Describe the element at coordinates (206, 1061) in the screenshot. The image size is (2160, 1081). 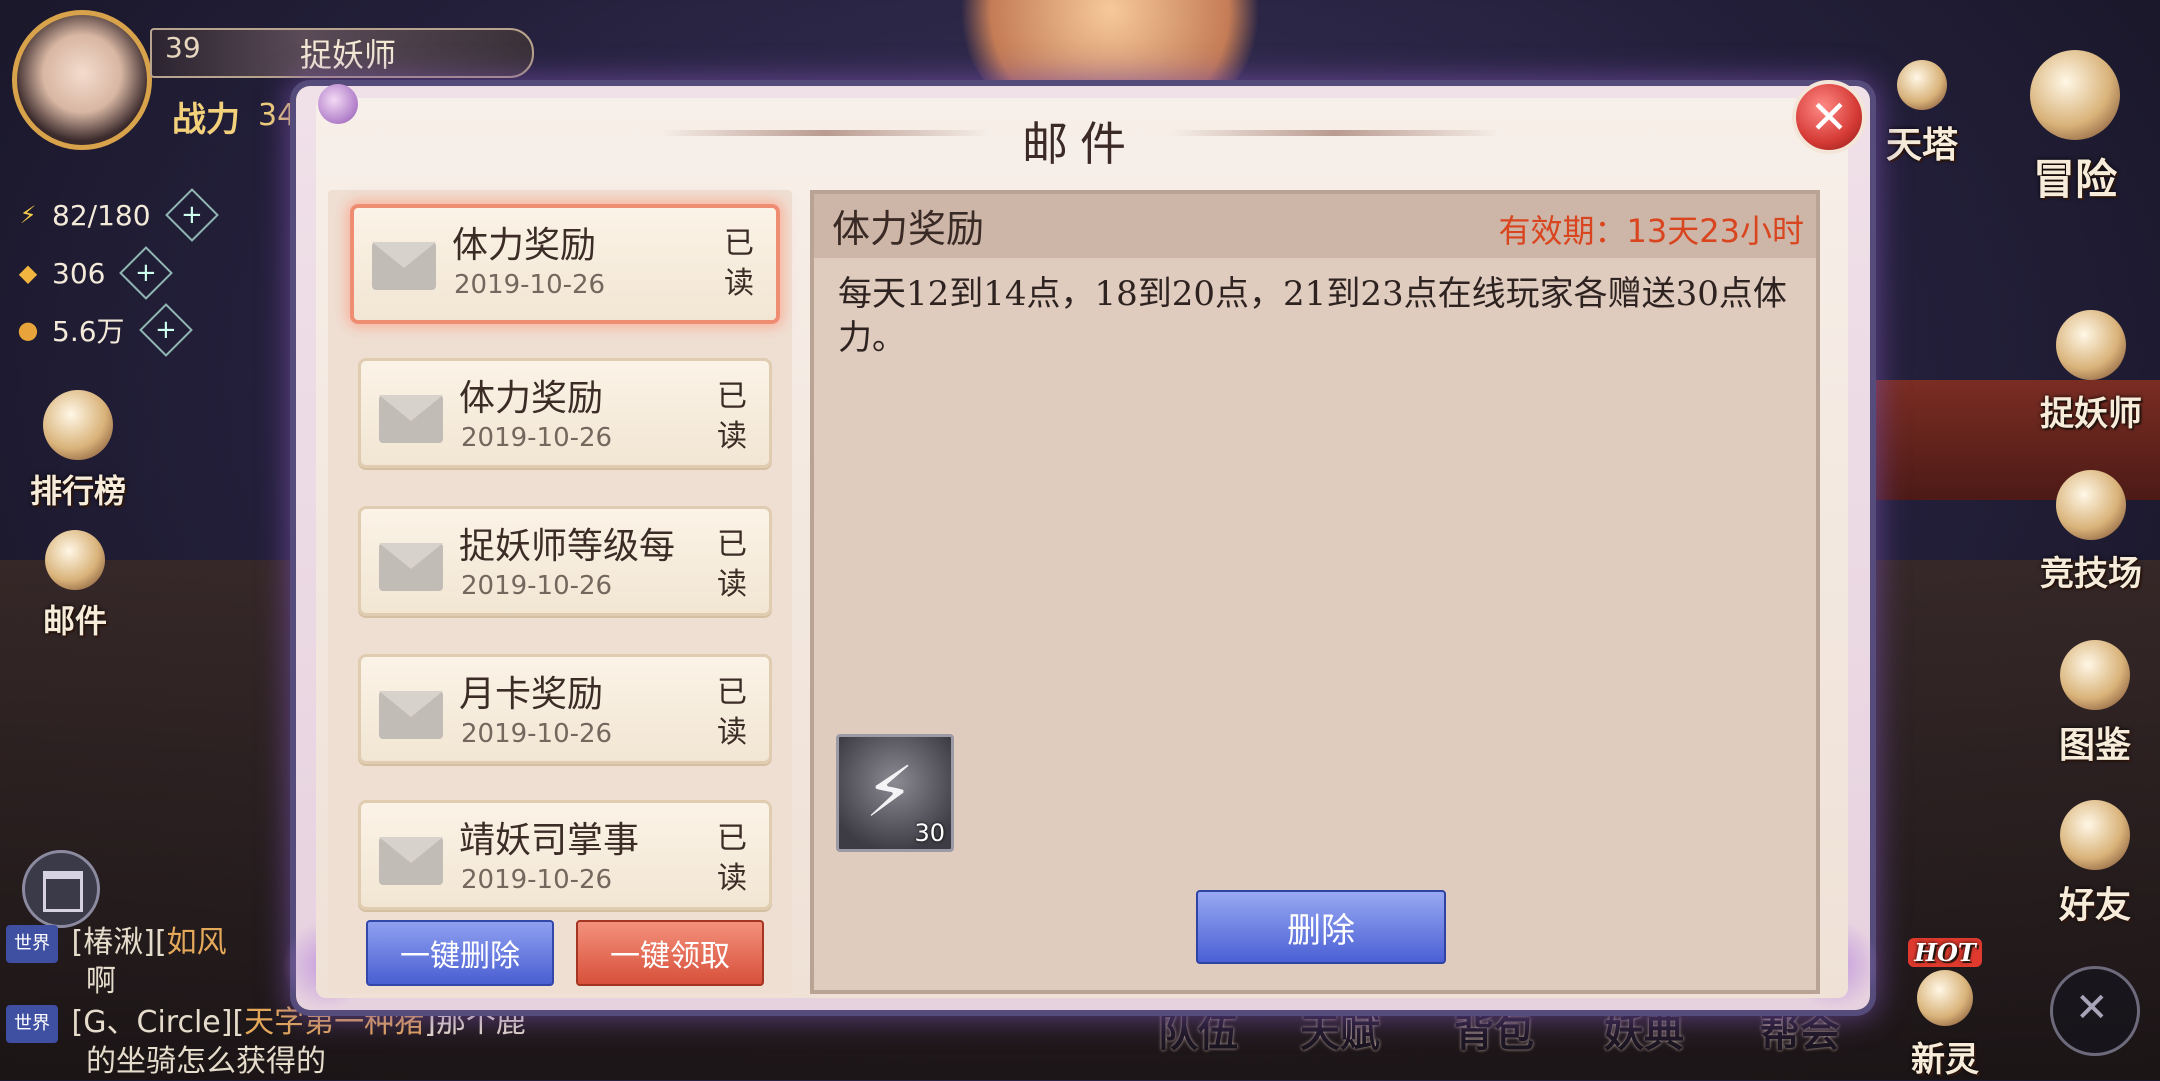
I see `chat-text: 的坐骑怎么获得的` at that location.